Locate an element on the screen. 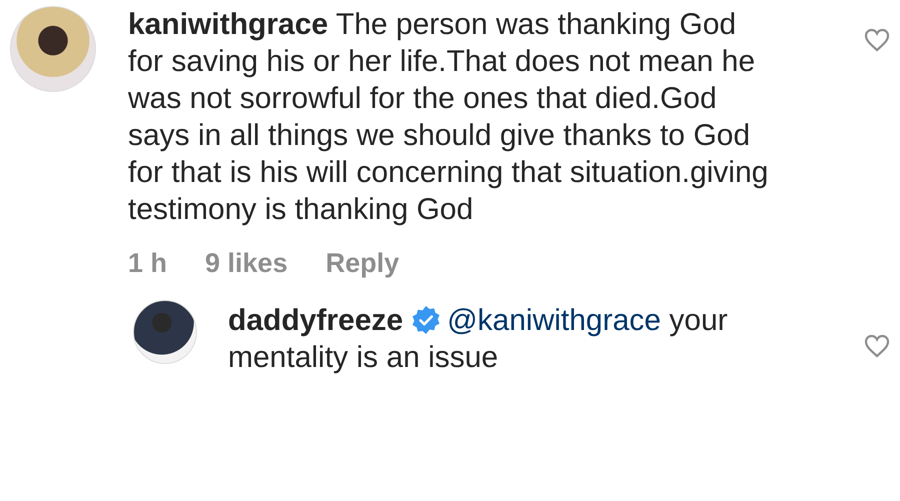  mention-link: @kaniwithgrace is located at coordinates (554, 320).